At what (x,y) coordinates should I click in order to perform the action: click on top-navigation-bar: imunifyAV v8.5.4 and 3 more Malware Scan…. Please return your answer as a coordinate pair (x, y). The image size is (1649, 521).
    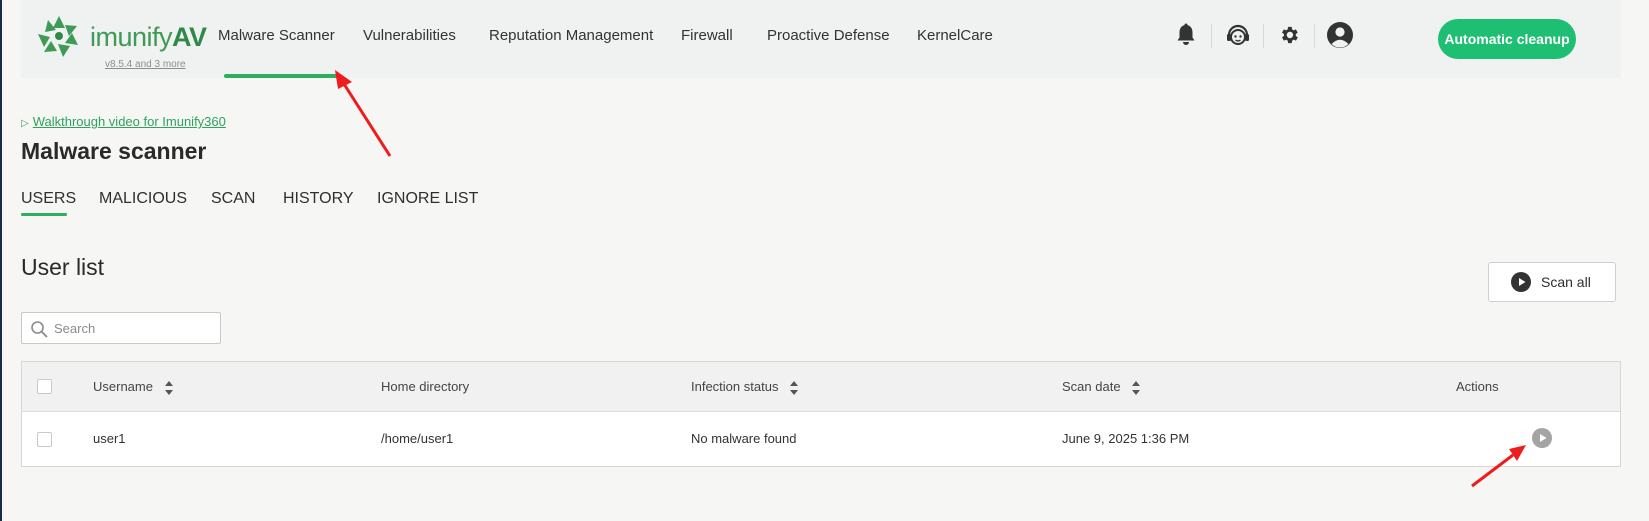
    Looking at the image, I should click on (821, 39).